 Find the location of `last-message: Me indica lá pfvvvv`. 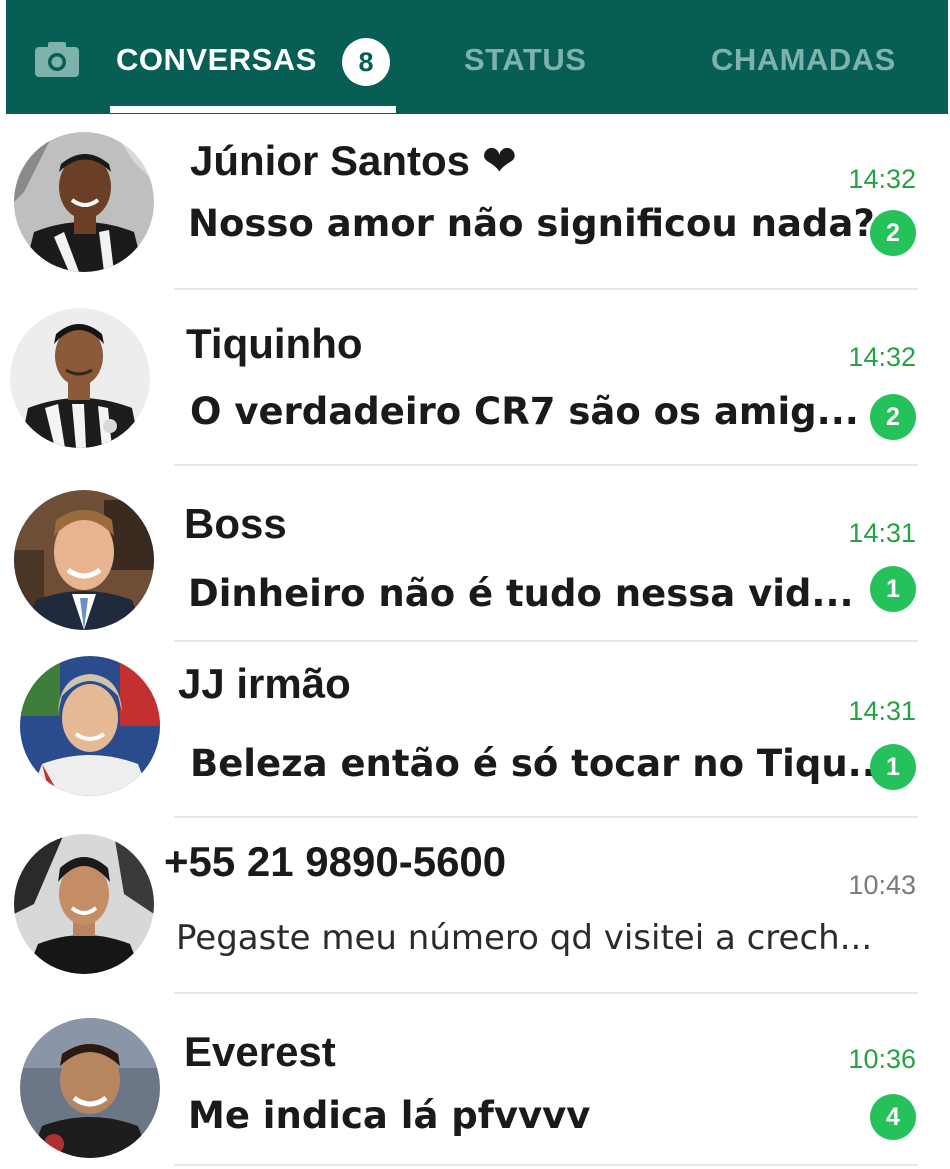

last-message: Me indica lá pfvvvv is located at coordinates (389, 1115).